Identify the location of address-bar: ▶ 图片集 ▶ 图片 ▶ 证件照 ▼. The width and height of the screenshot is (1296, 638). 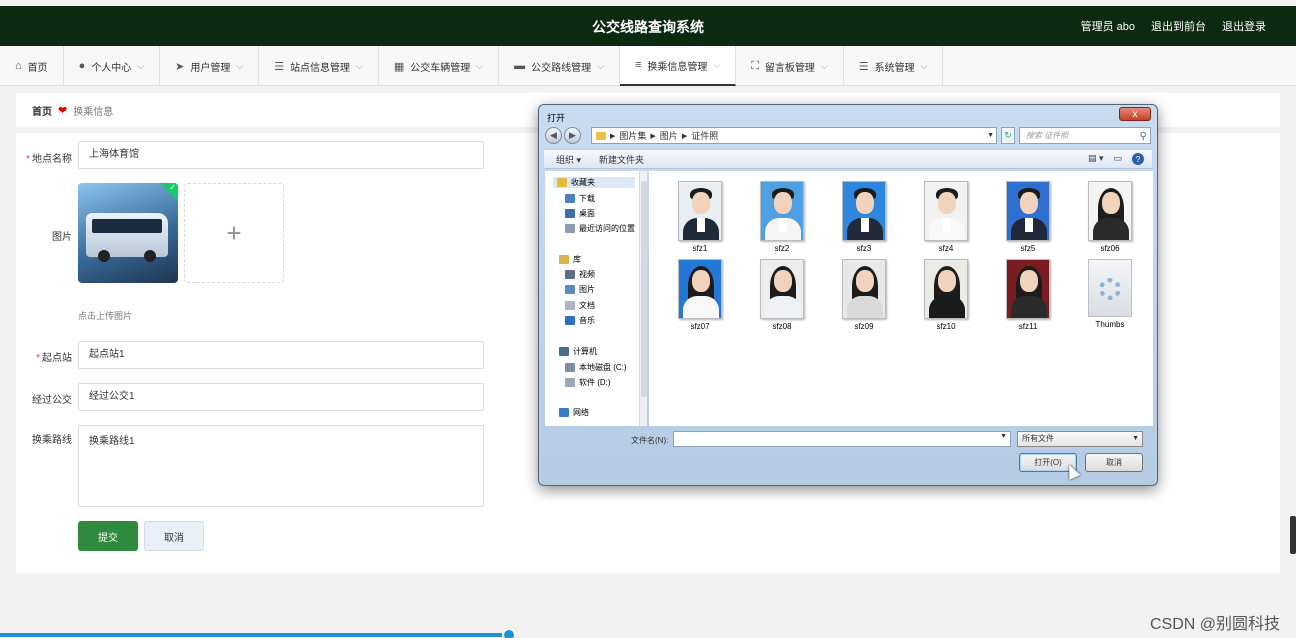
(794, 135).